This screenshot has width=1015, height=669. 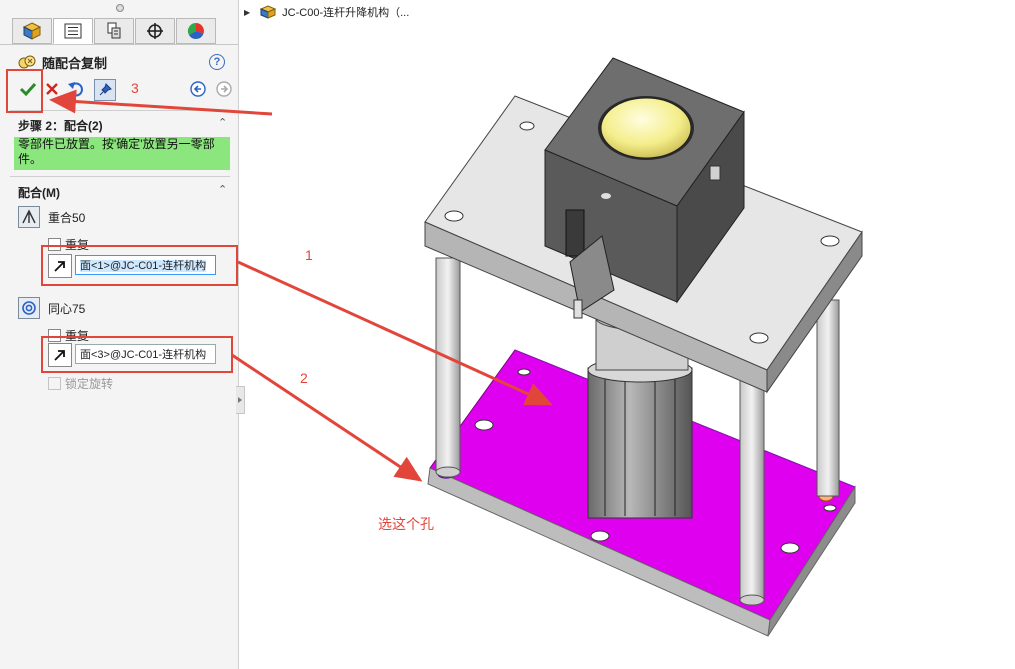 I want to click on annotation-hint: 选这个孔, so click(x=406, y=524).